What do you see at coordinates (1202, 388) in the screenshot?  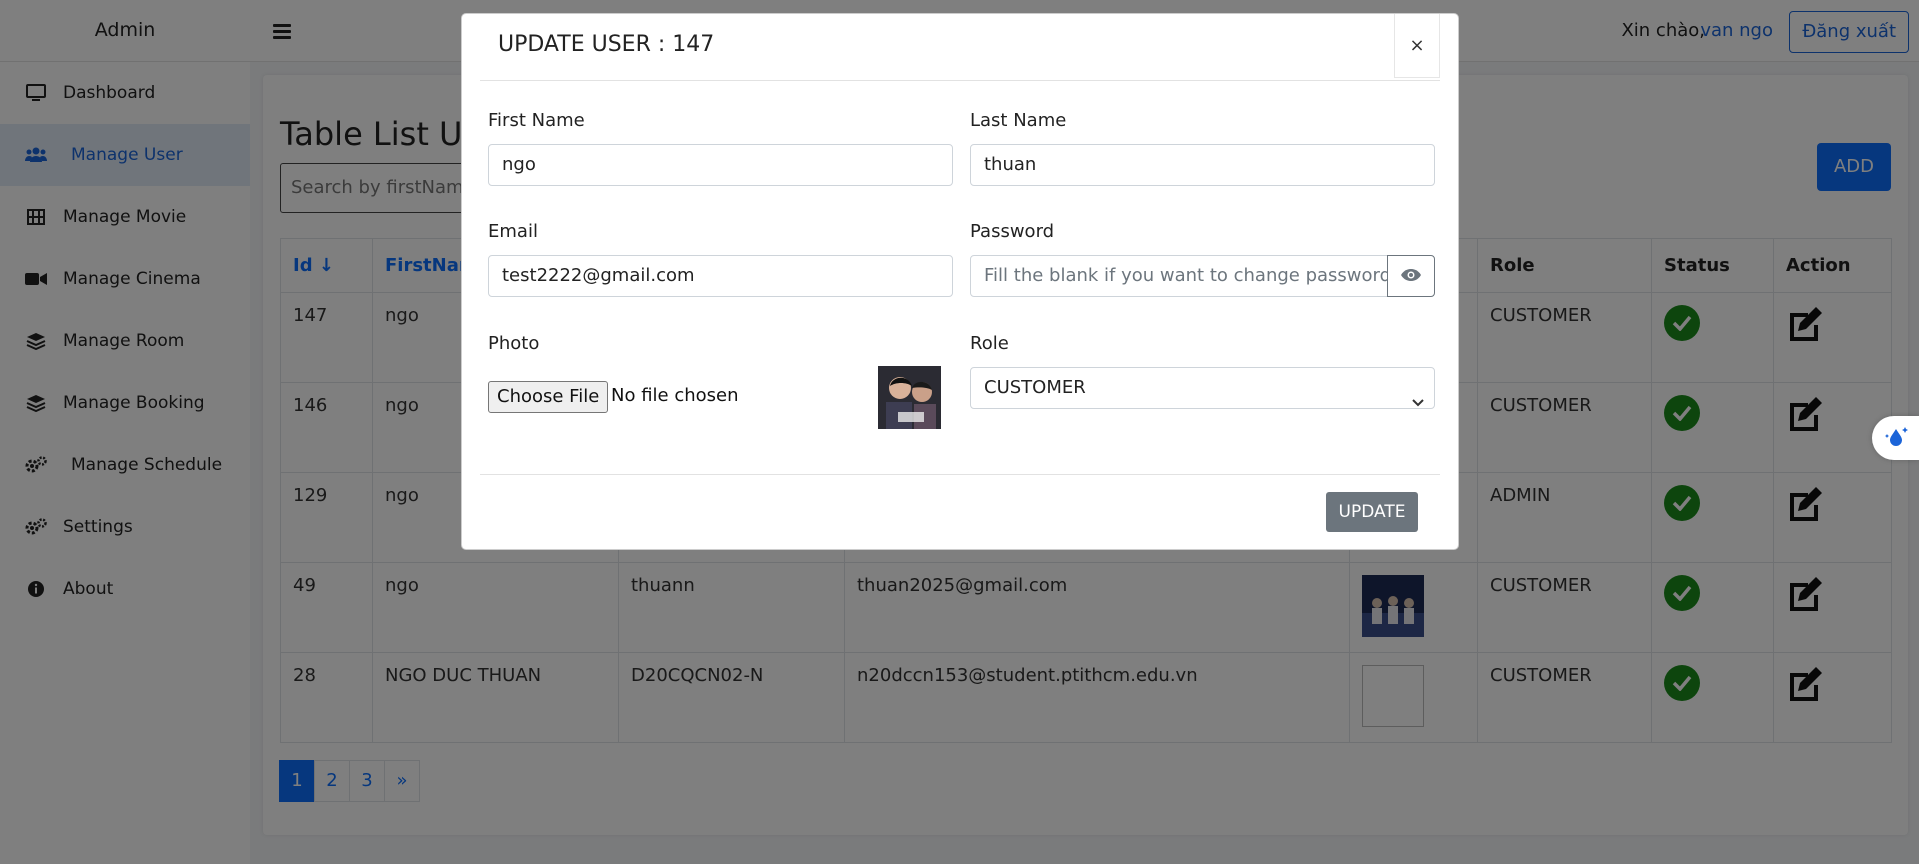 I see `role-select: CUSTOMER` at bounding box center [1202, 388].